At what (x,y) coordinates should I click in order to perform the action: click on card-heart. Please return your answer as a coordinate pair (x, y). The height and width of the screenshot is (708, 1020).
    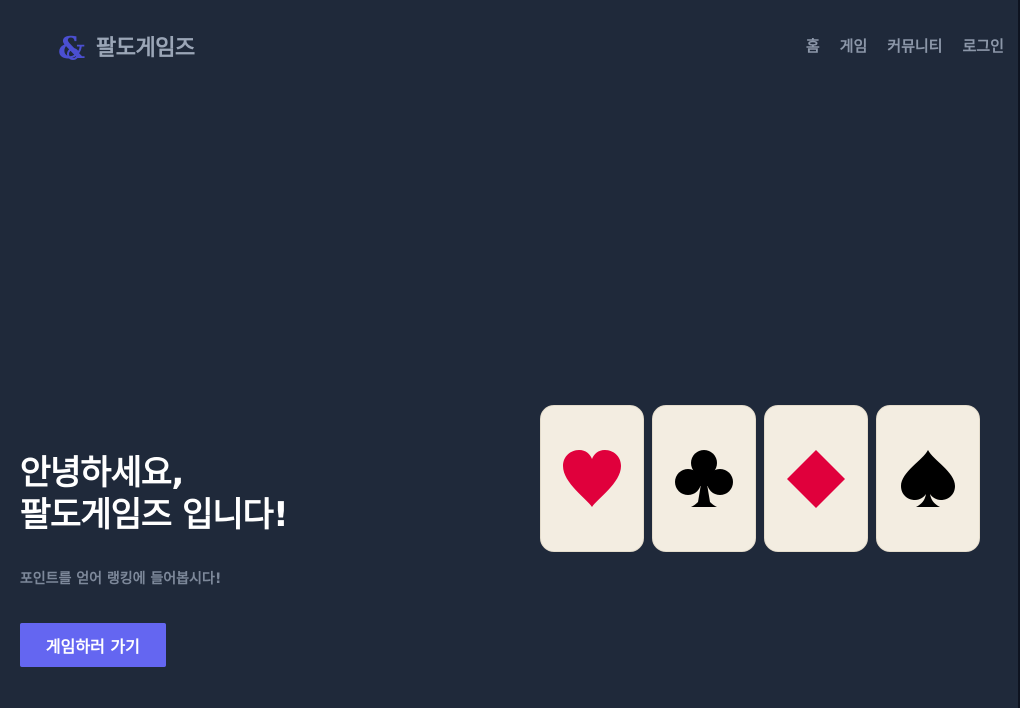
    Looking at the image, I should click on (592, 478).